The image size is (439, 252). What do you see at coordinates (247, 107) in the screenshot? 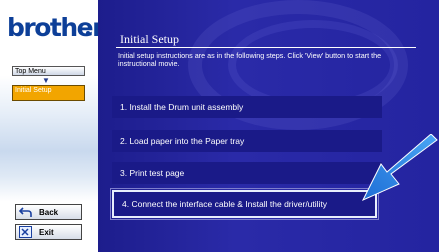
I see `step-button-drum-unit: 1. Install the Drum unit assembly` at bounding box center [247, 107].